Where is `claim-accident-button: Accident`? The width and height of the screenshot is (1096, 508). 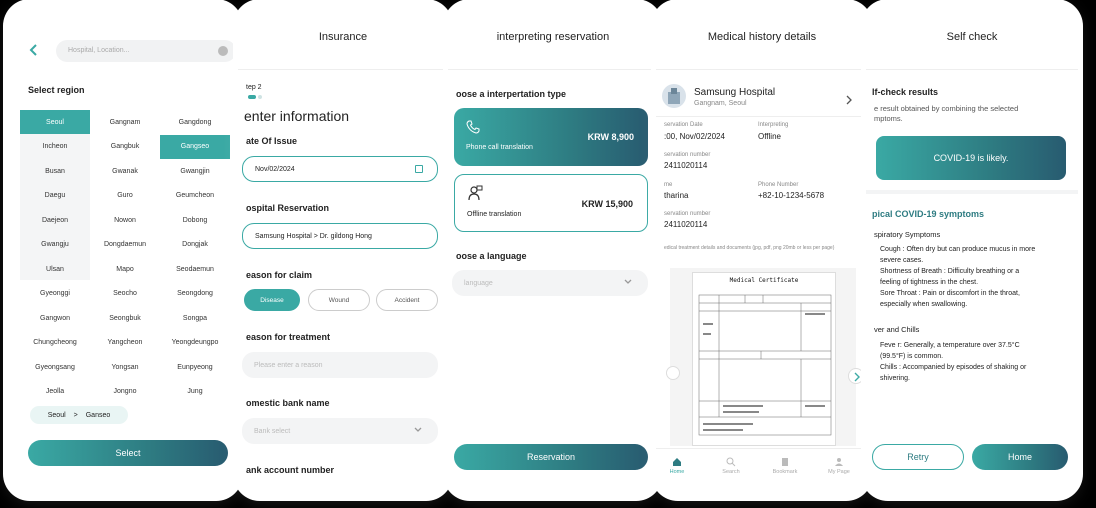 claim-accident-button: Accident is located at coordinates (407, 300).